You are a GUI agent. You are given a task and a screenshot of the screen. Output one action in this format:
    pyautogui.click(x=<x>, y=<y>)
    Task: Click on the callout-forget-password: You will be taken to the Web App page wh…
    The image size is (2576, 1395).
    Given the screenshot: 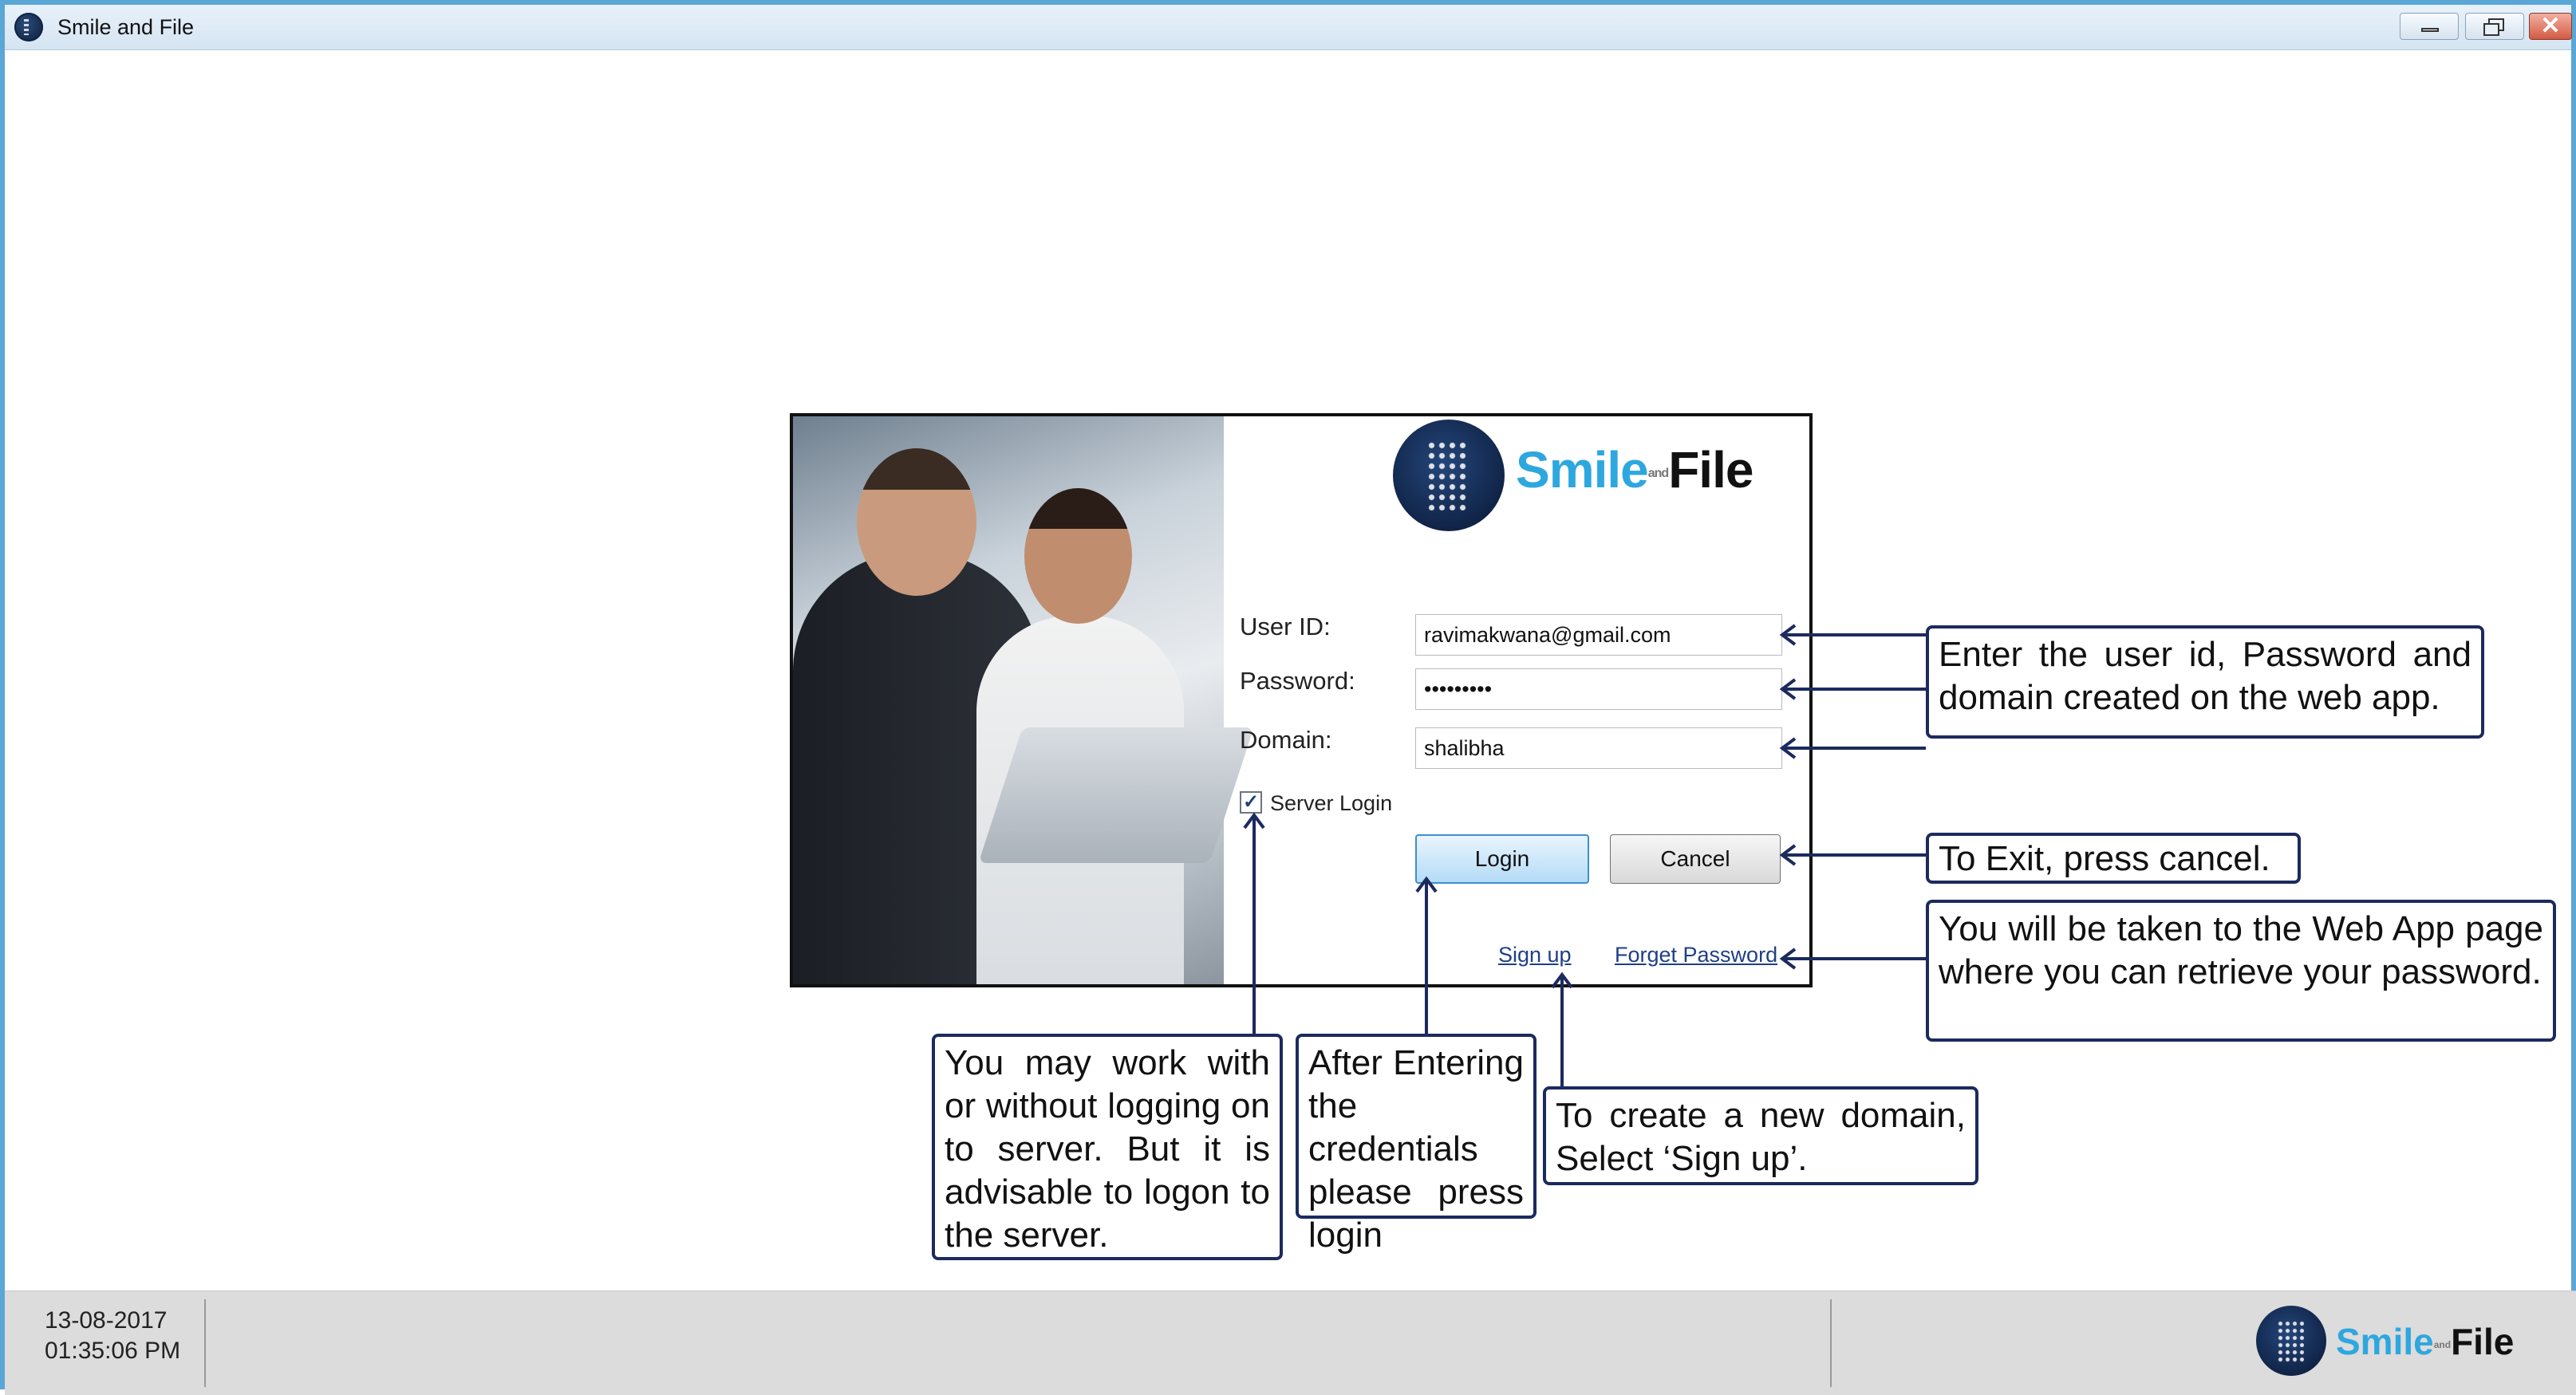 What is the action you would take?
    pyautogui.click(x=2241, y=971)
    